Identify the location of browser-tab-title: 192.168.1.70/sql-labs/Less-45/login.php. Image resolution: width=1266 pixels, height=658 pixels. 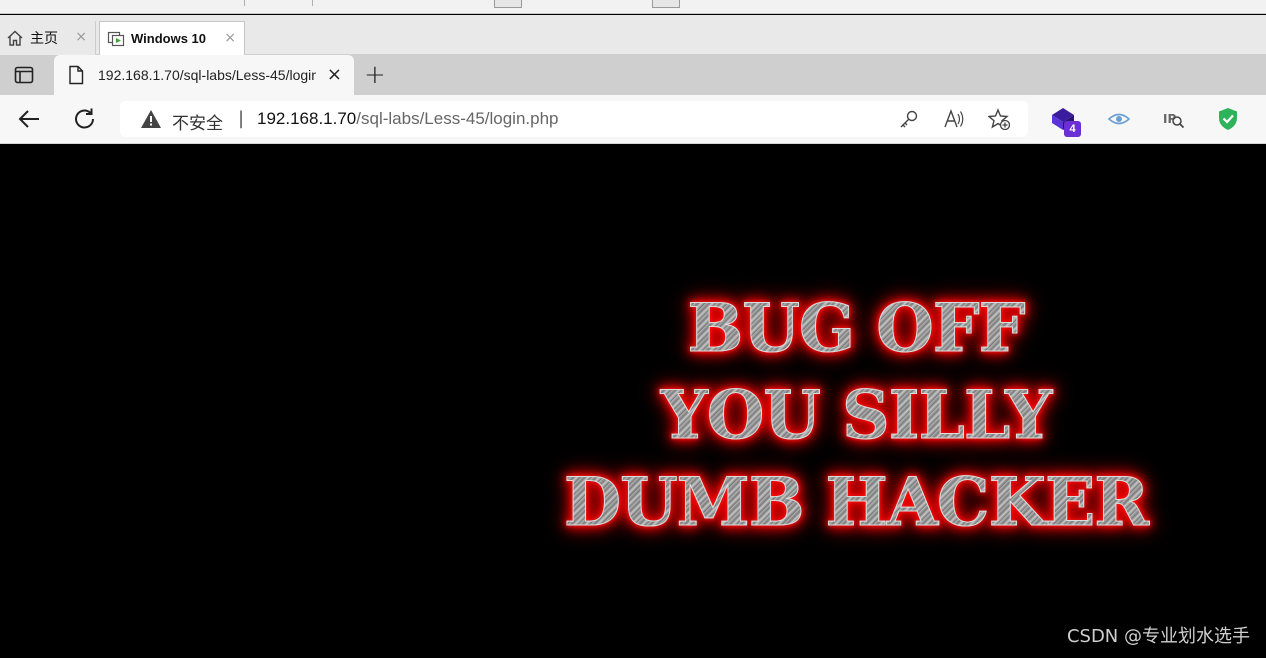
(207, 75).